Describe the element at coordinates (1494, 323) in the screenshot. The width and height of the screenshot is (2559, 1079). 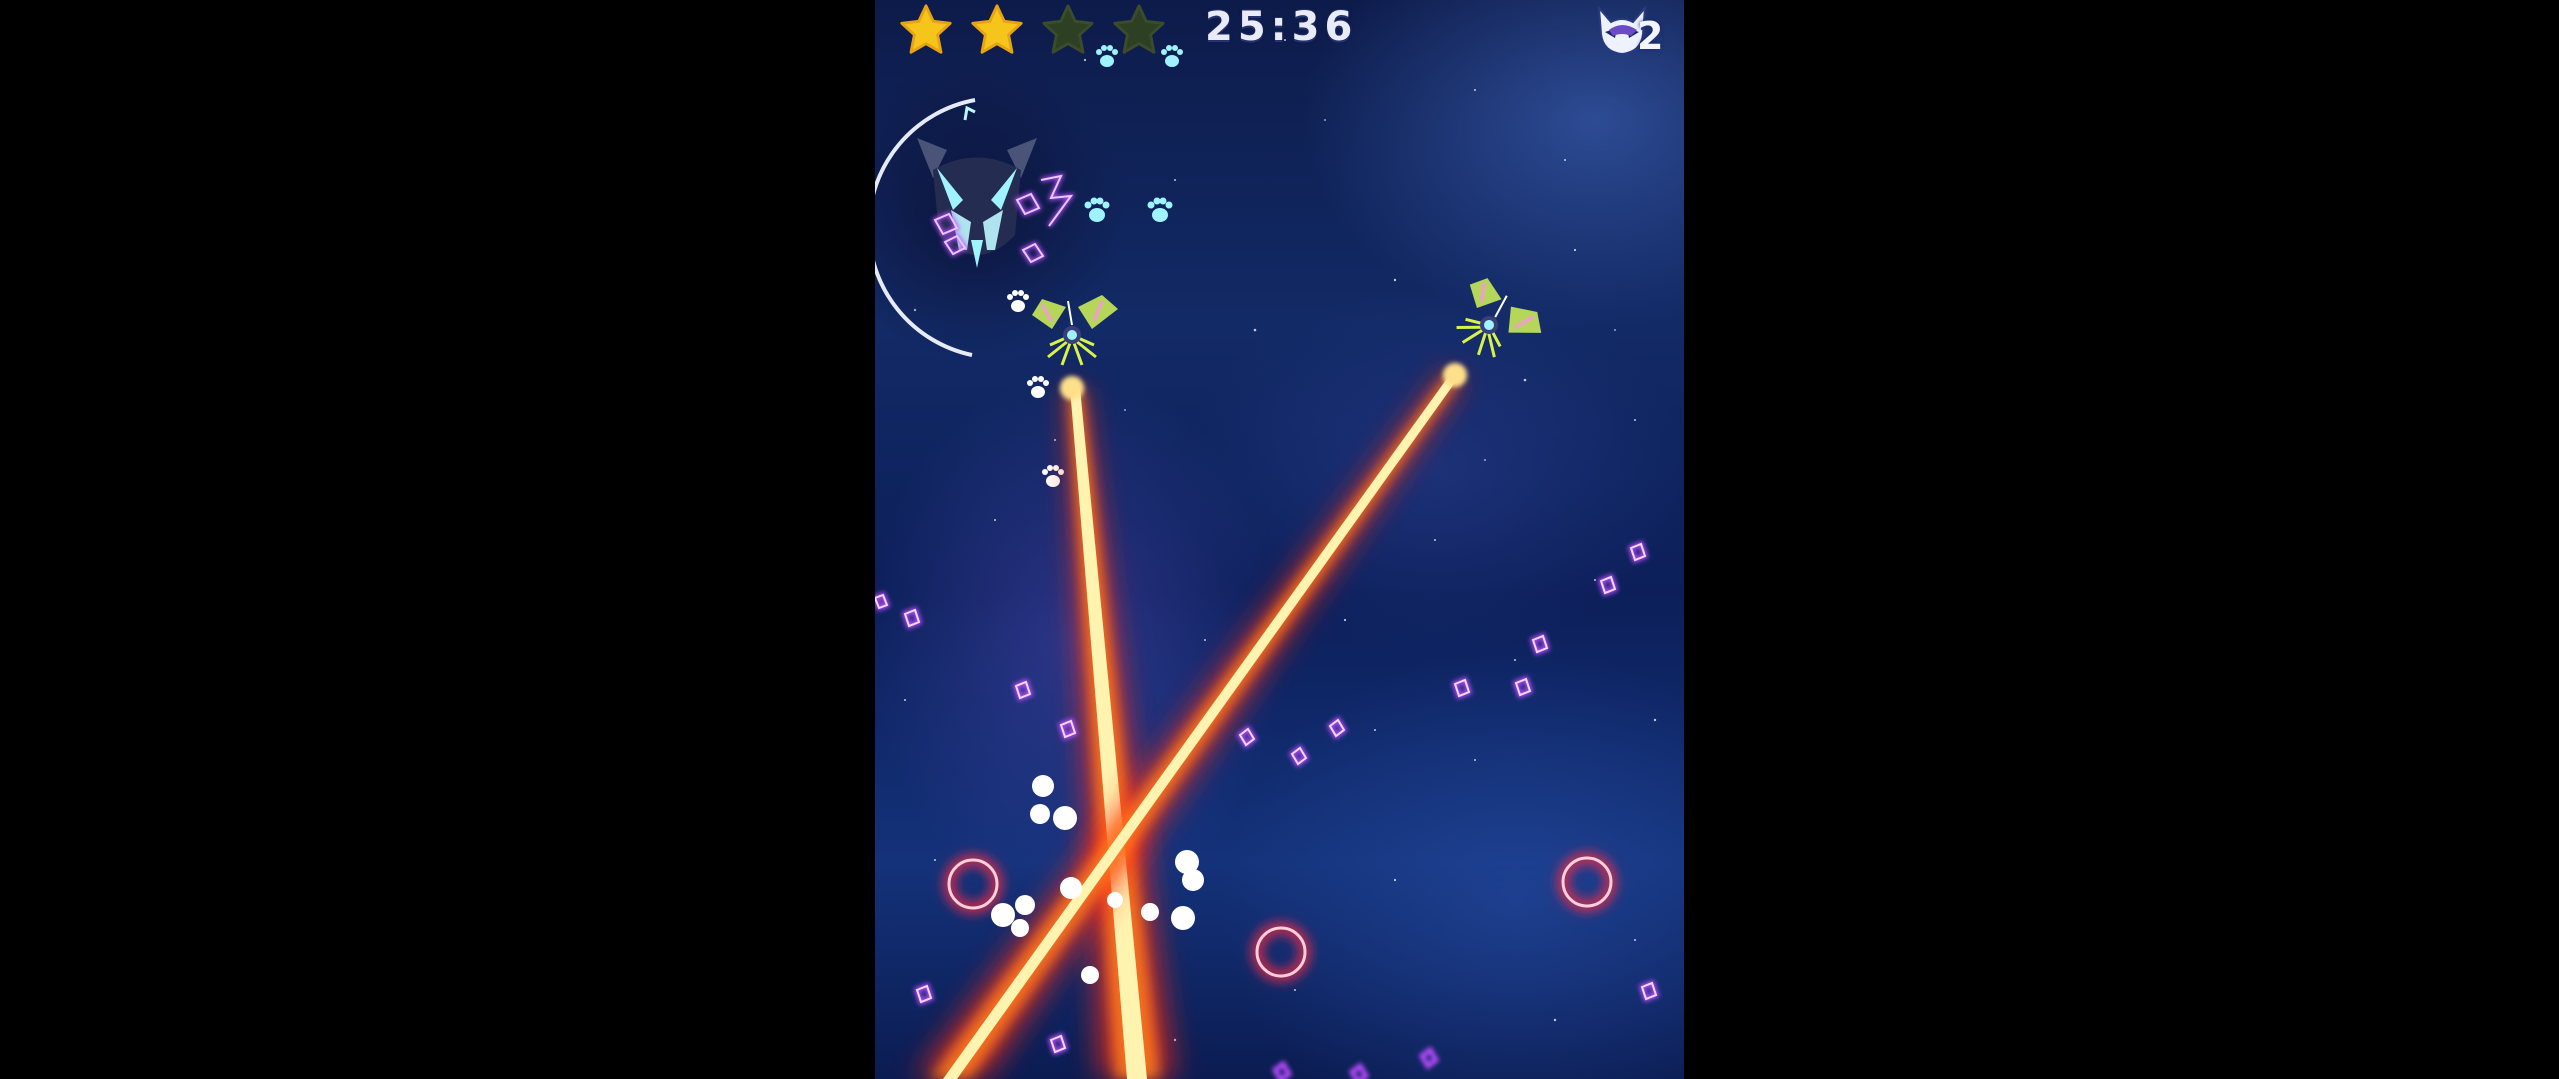
I see `winged-ship-icon` at that location.